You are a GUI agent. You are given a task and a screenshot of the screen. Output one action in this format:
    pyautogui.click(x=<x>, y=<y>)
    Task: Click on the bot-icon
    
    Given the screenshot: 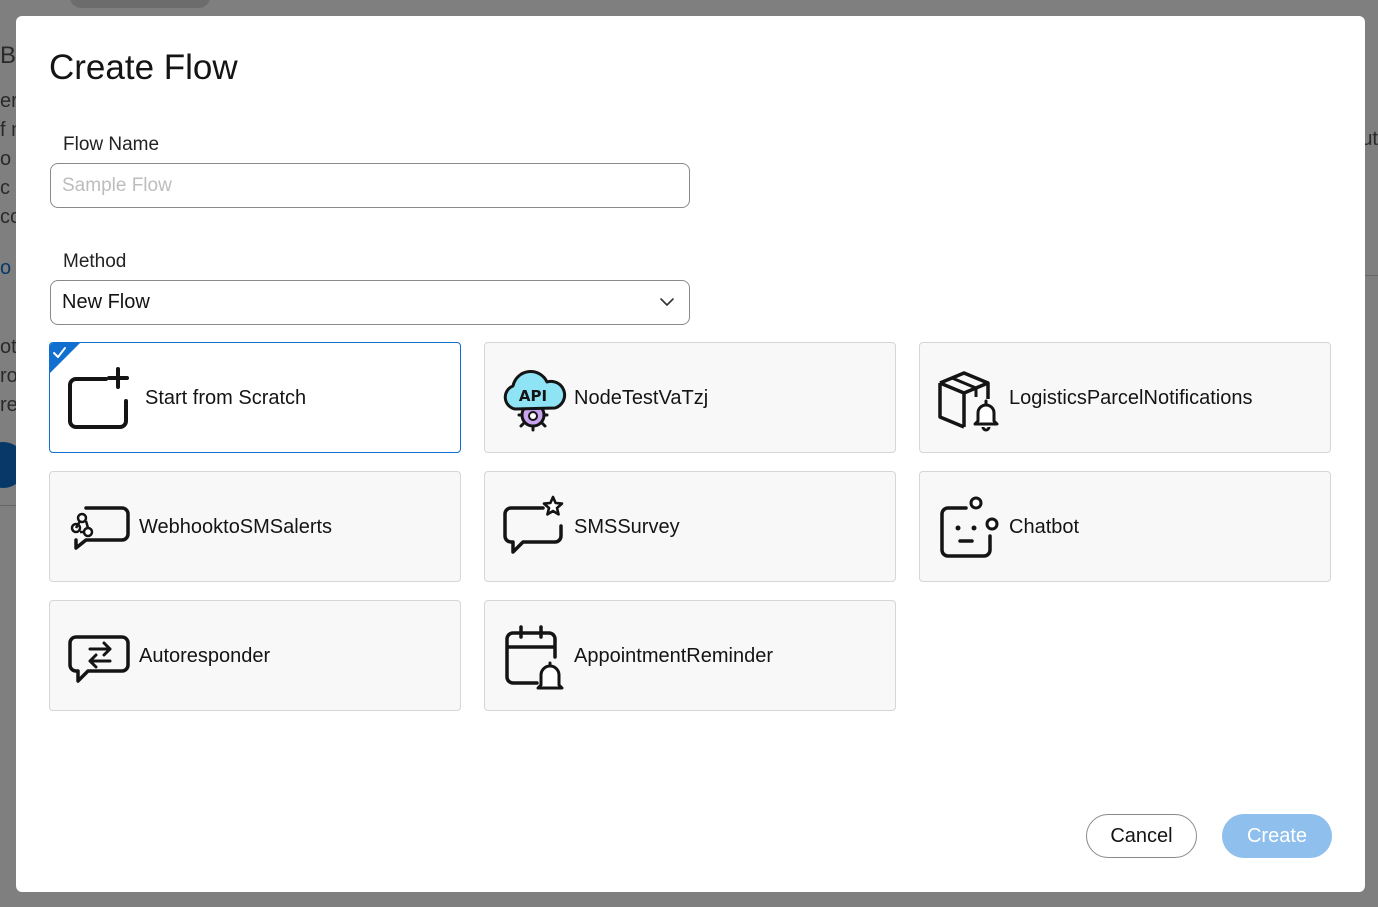 What is the action you would take?
    pyautogui.click(x=969, y=527)
    